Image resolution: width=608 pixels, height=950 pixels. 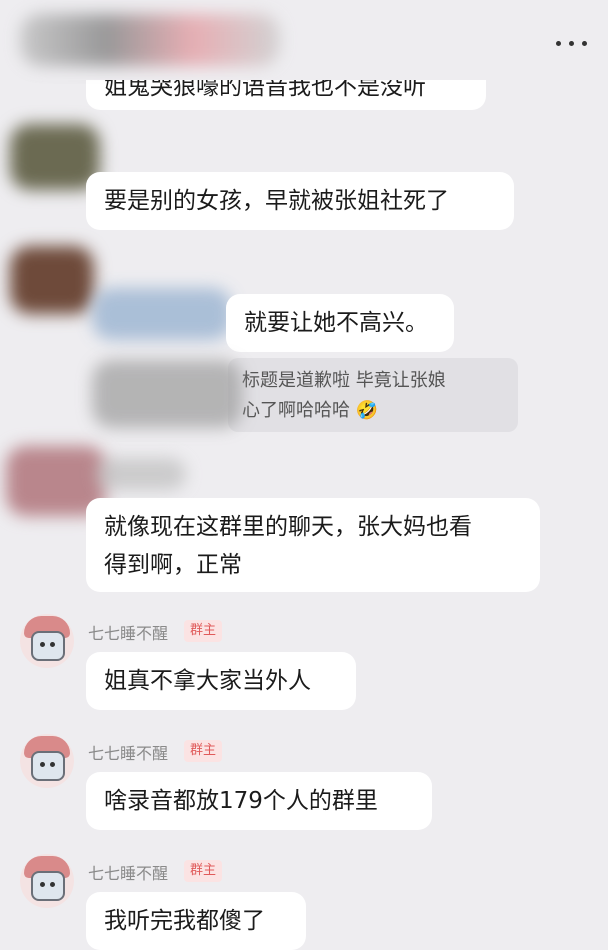 I want to click on message-bubble: 要是别的女孩，早就被张姐社死了, so click(x=300, y=201).